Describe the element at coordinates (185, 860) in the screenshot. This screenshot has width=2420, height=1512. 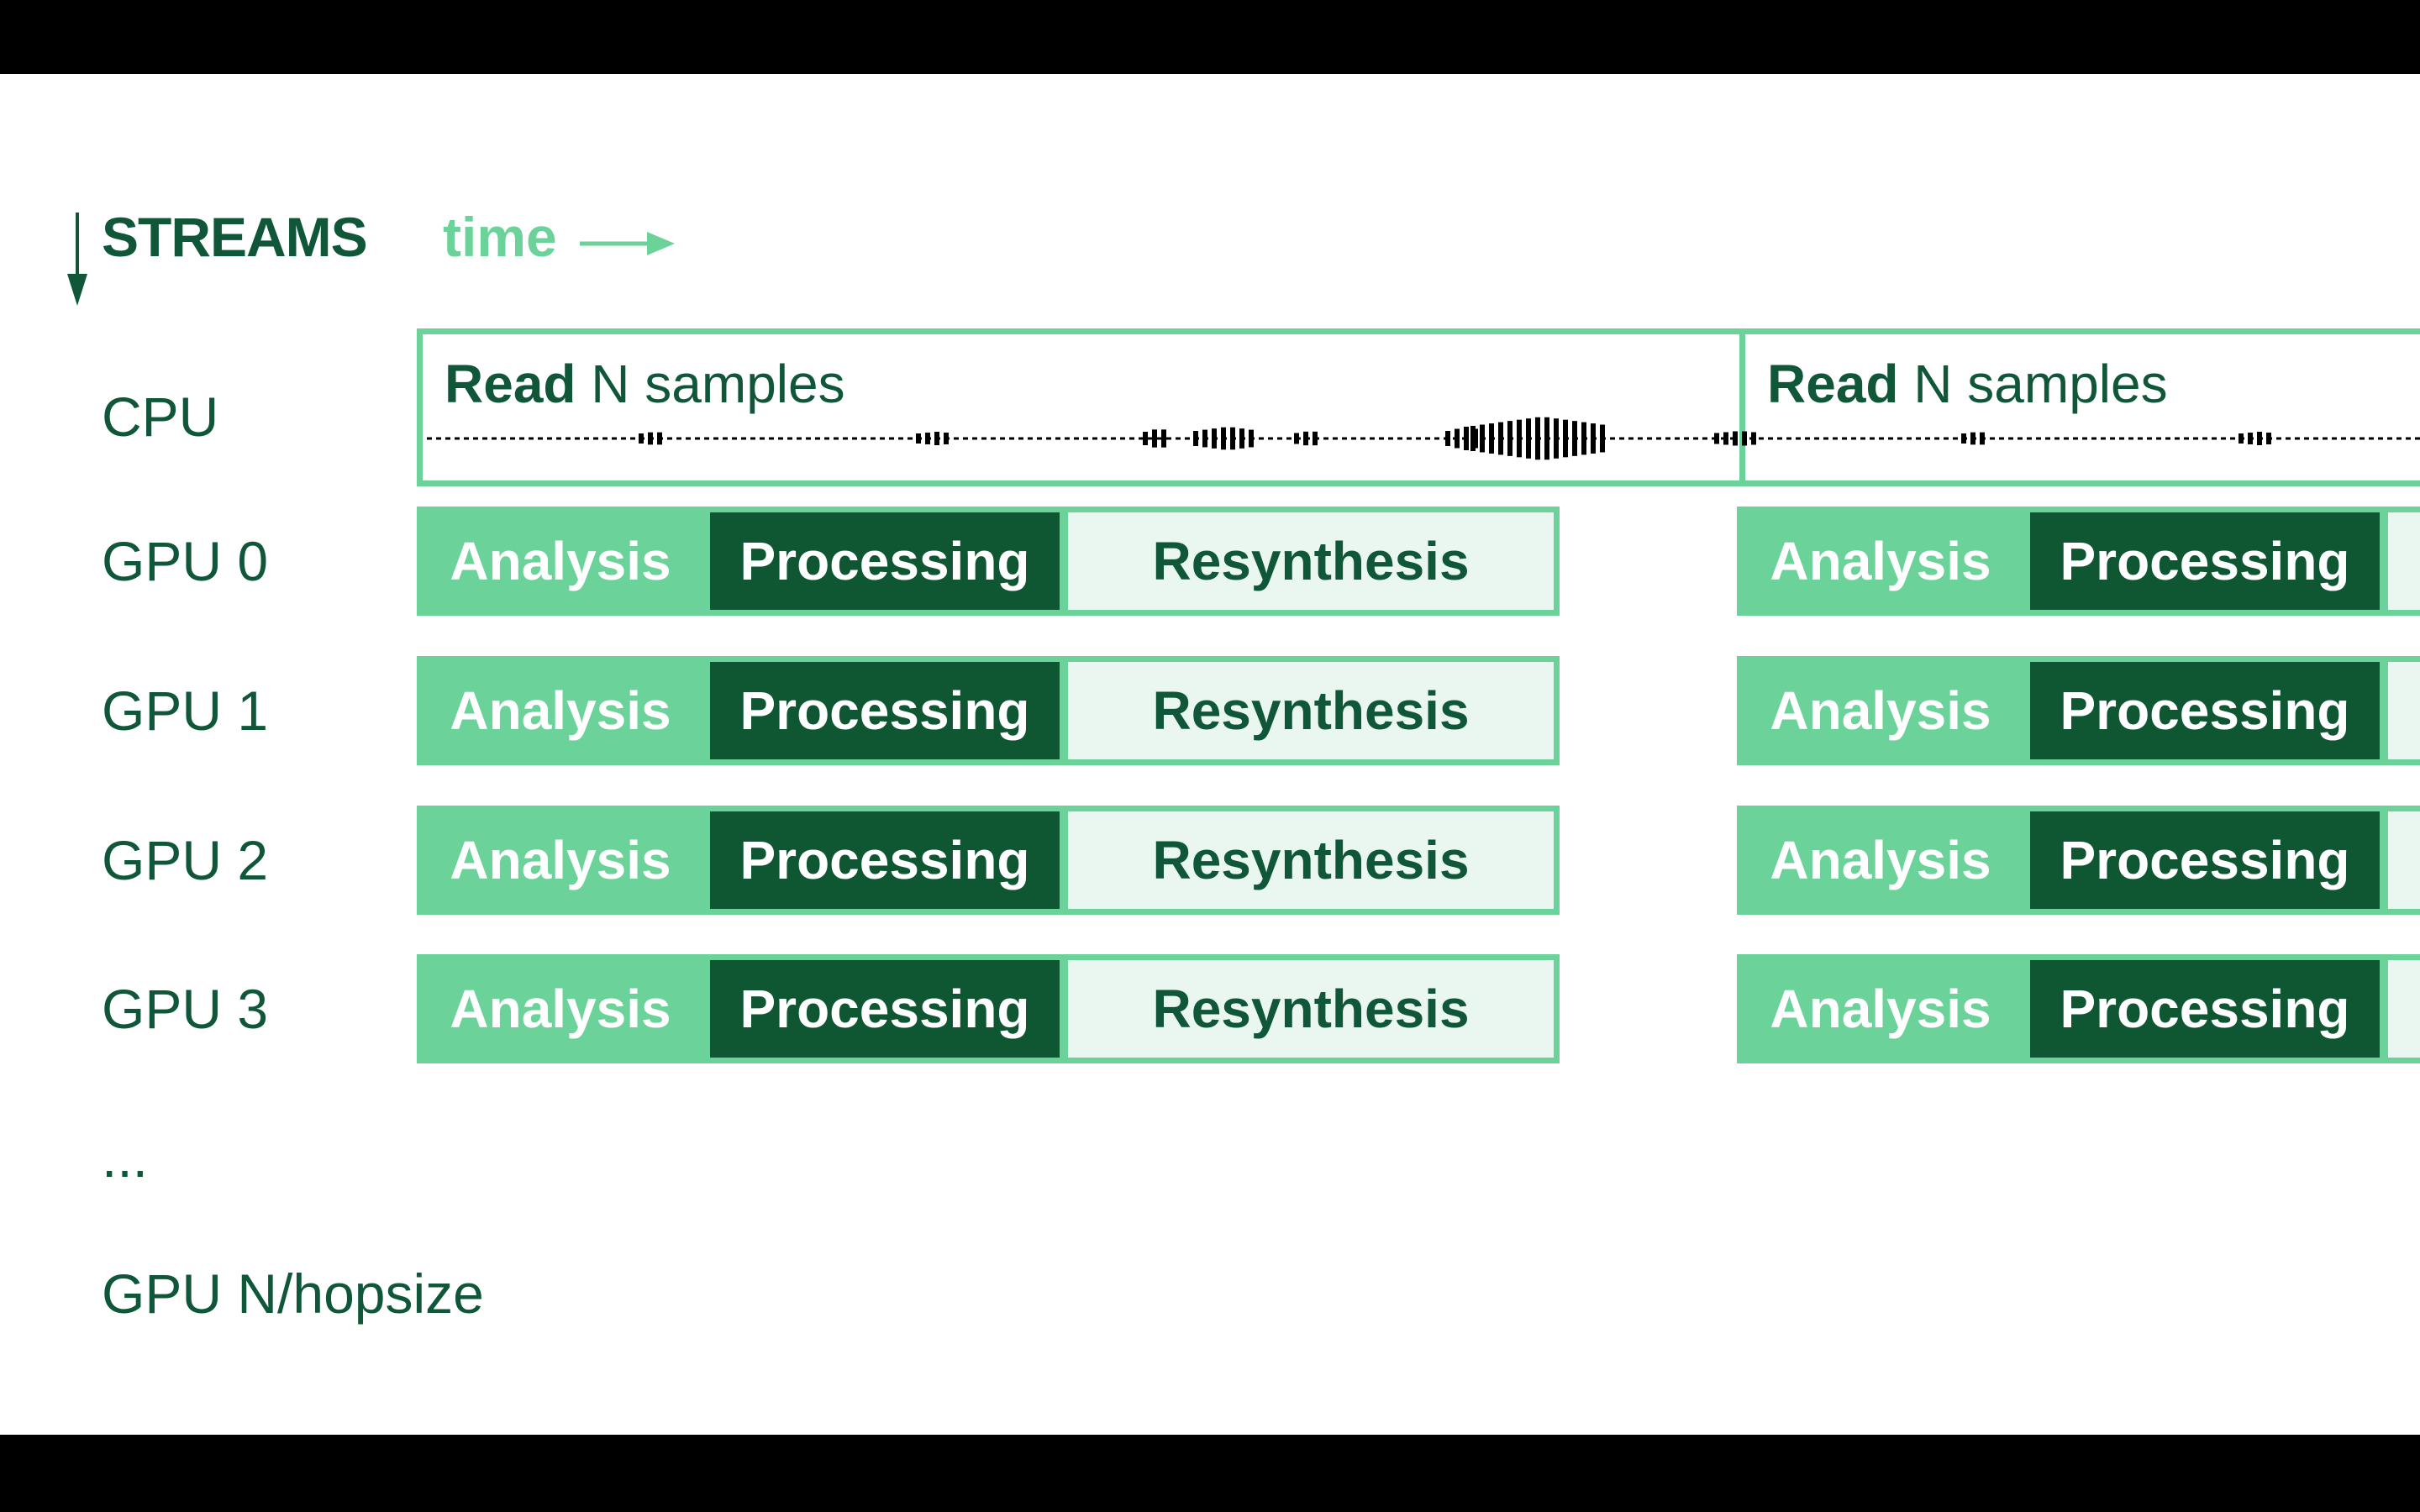
I see `gpu-label: GPU 2` at that location.